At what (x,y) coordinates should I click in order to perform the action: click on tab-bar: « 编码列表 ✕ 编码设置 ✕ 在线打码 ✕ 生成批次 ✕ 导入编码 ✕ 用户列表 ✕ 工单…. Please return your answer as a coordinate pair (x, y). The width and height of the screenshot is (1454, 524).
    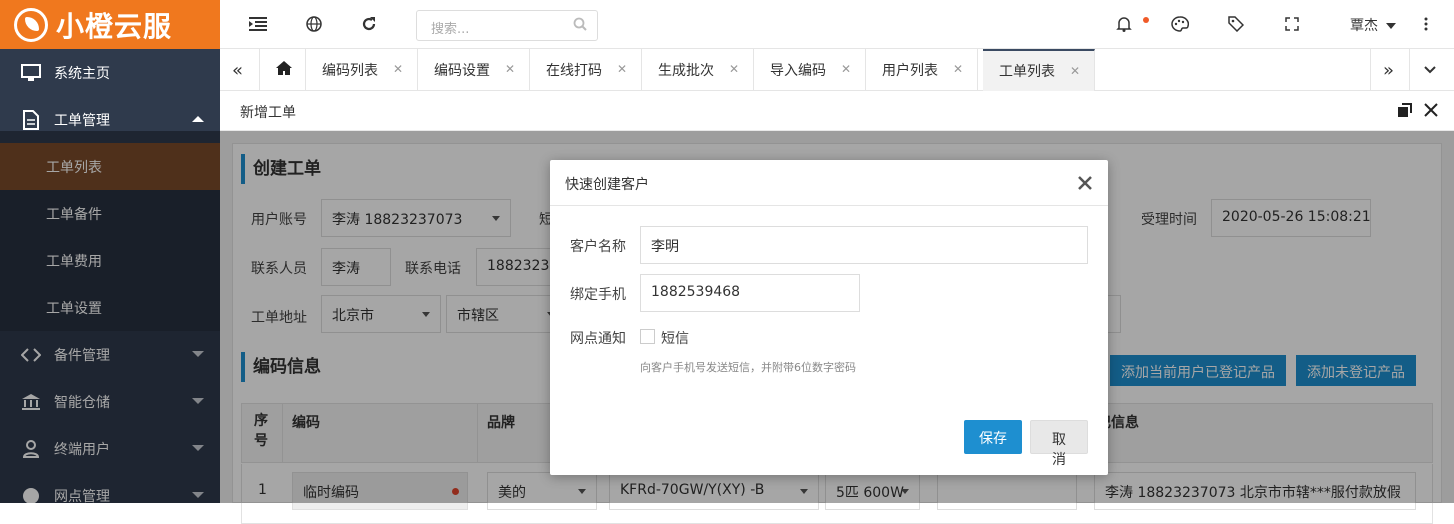
    Looking at the image, I should click on (837, 70).